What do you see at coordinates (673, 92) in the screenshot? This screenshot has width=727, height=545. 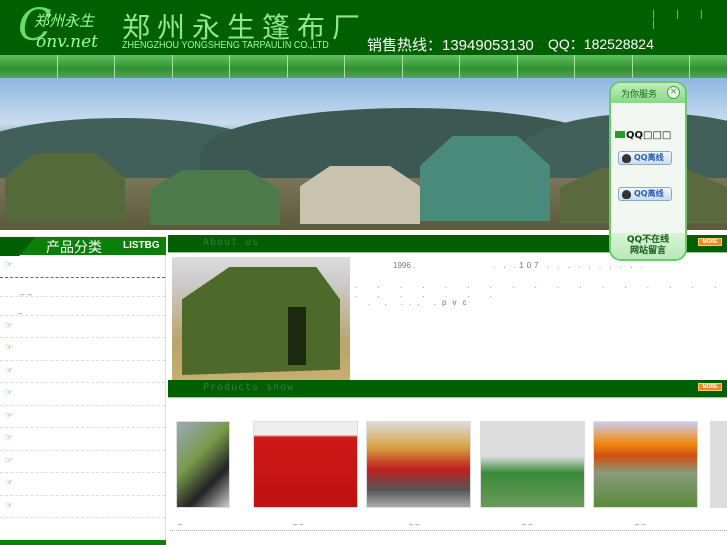 I see `close-icon: ×` at bounding box center [673, 92].